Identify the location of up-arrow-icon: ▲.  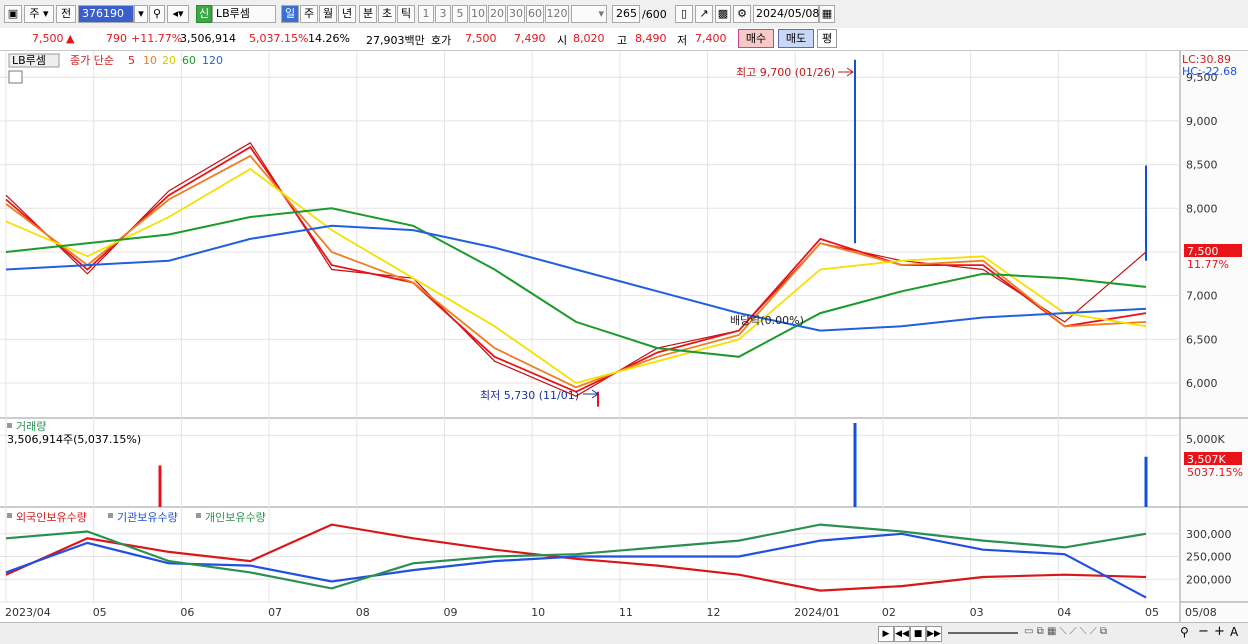
(70, 38).